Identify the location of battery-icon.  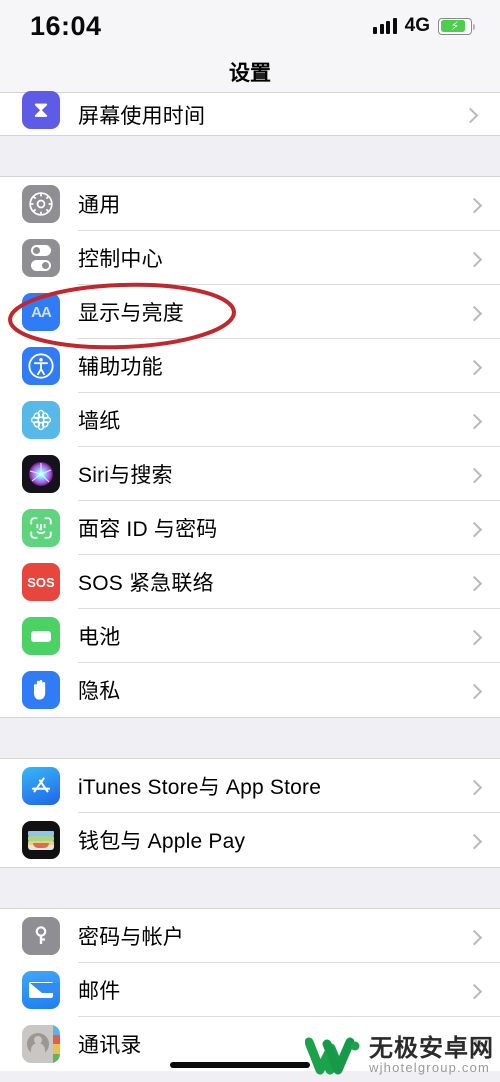
(41, 636).